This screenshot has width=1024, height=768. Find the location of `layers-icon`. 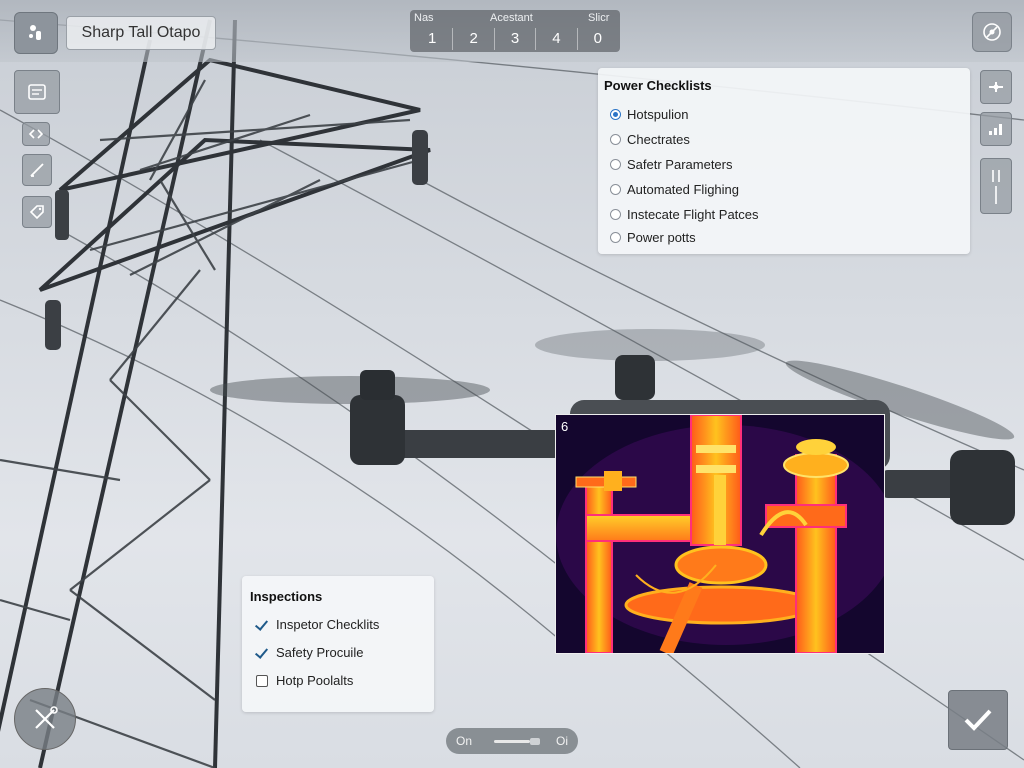

layers-icon is located at coordinates (37, 92).